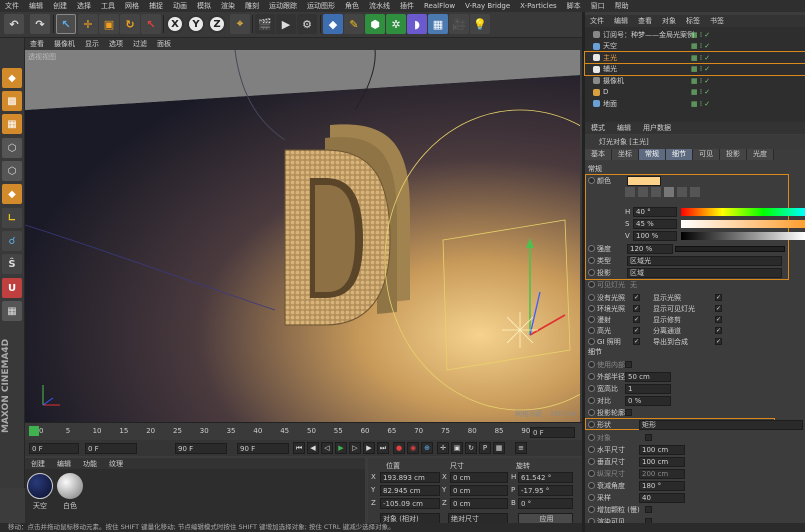 The image size is (805, 532). Describe the element at coordinates (352, 6) in the screenshot. I see `menu-13: 角色` at that location.